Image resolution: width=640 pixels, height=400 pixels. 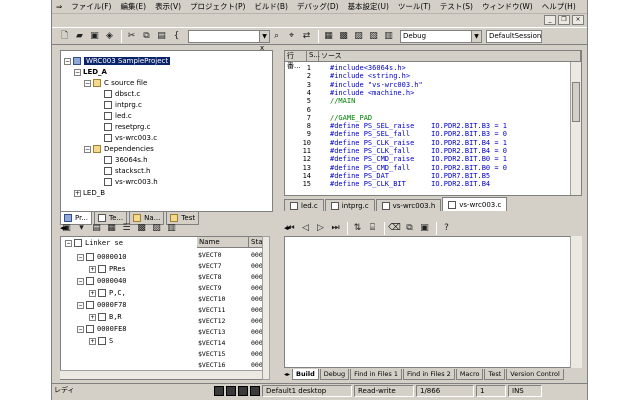 I want to click on code-line: 9 #define PS_SEL_fall IO.PDR2.BIT.B3 = 0, so click(x=433, y=134).